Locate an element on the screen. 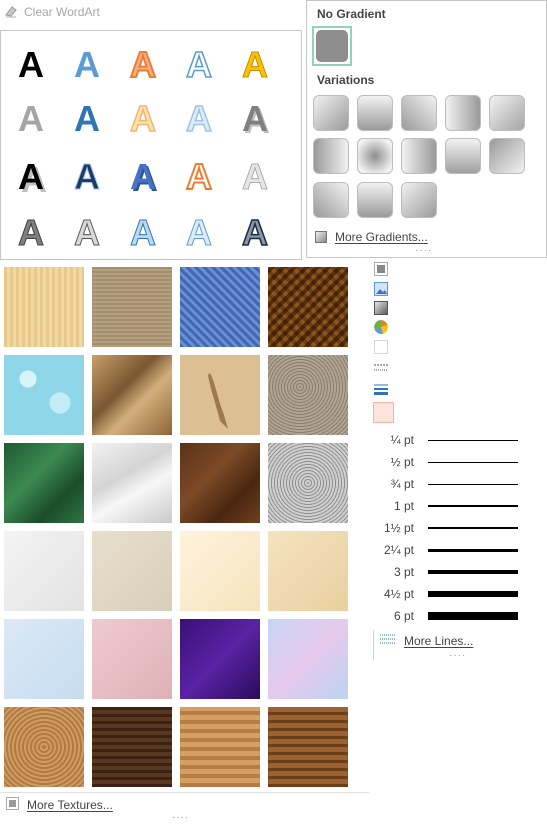 The height and width of the screenshot is (824, 547). selected-weight-highlight is located at coordinates (383, 412).